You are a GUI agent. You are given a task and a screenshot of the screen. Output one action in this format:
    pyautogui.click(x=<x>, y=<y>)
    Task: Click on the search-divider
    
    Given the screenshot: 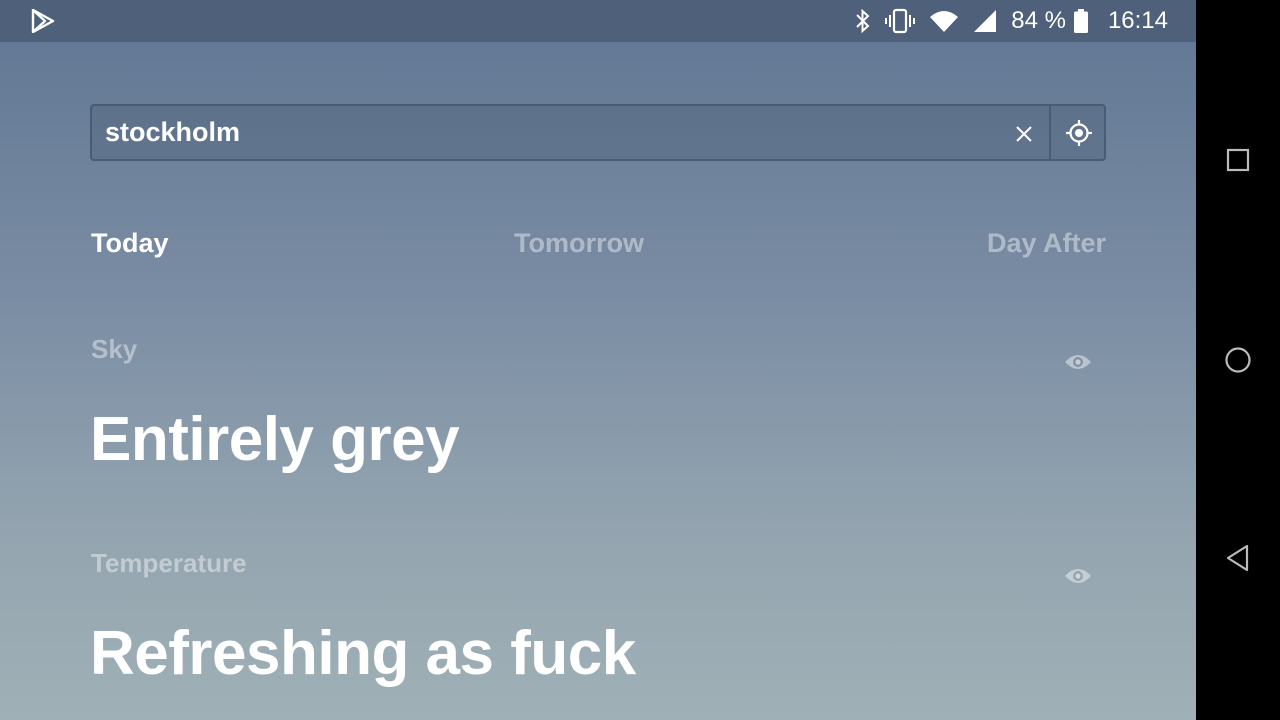 What is the action you would take?
    pyautogui.click(x=1050, y=132)
    